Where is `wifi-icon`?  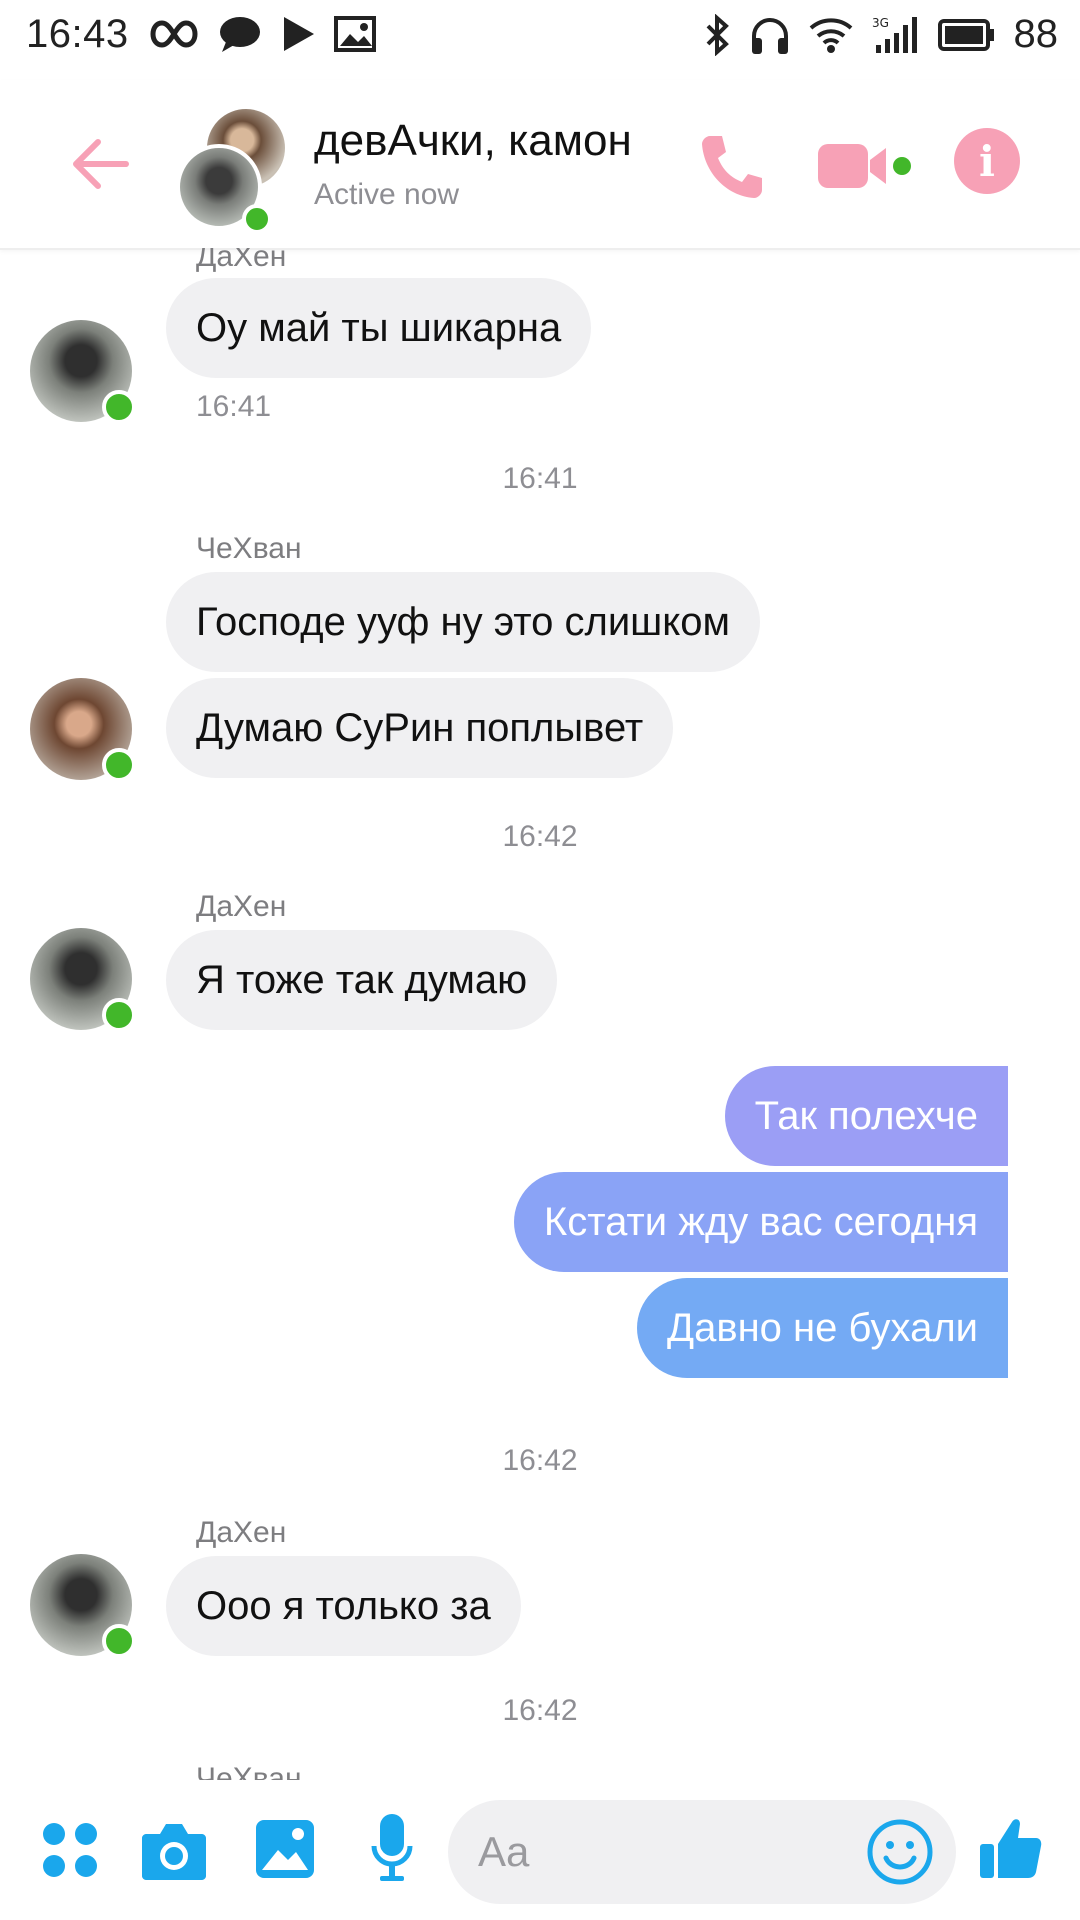
wifi-icon is located at coordinates (830, 35).